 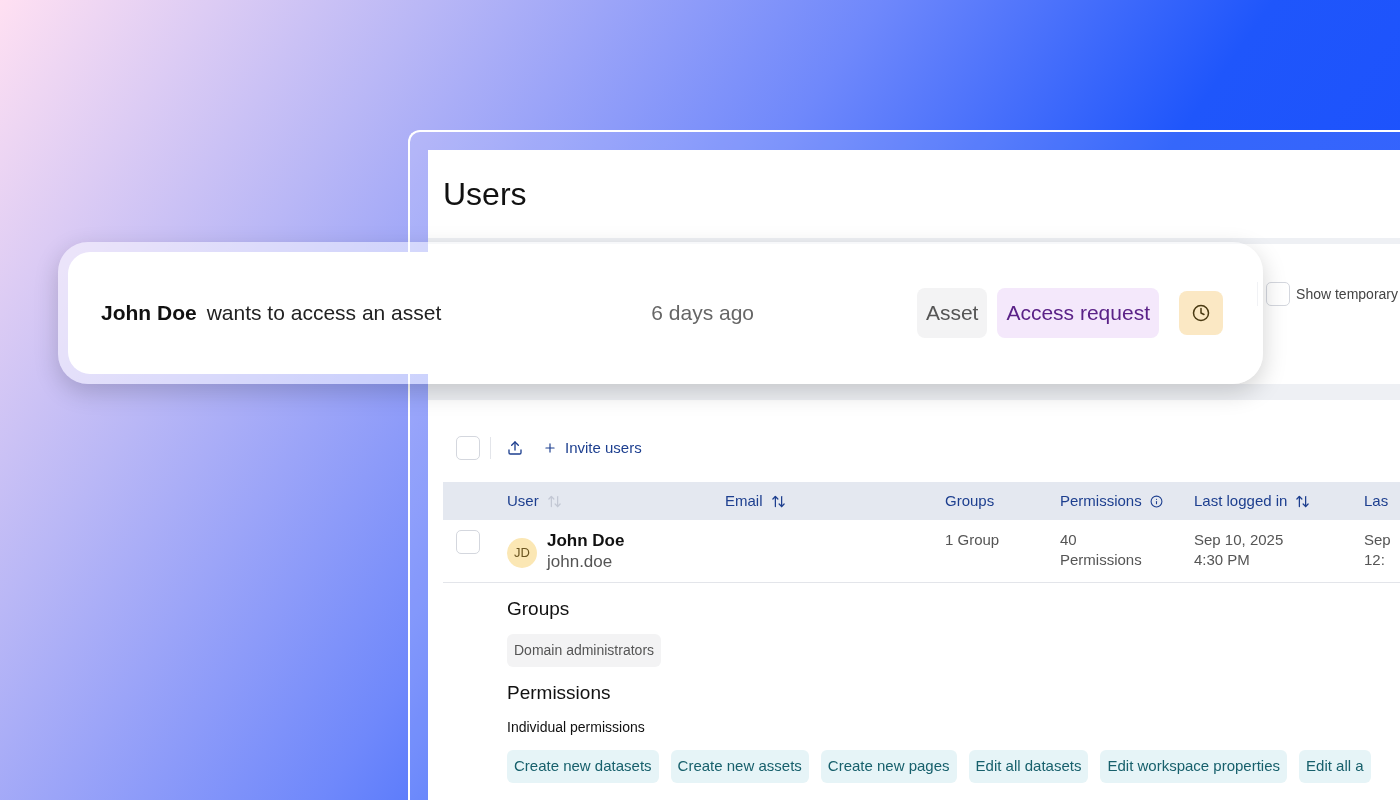 What do you see at coordinates (149, 313) in the screenshot?
I see `notification-actor: John Doe` at bounding box center [149, 313].